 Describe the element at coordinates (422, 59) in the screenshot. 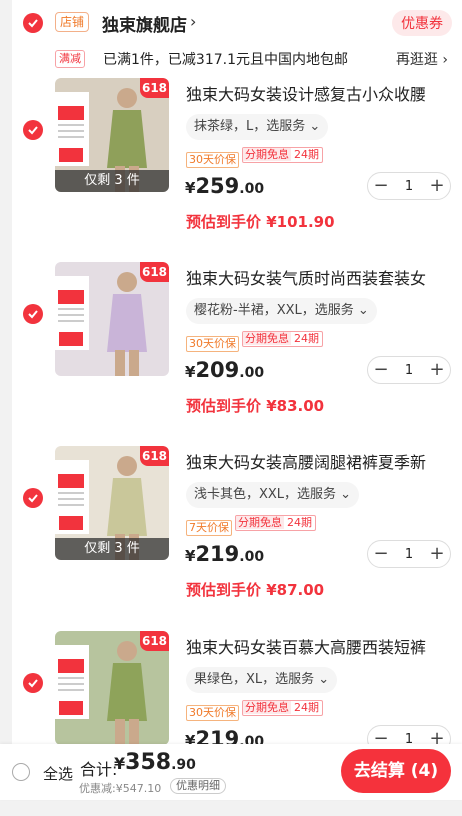

I see `shop-more-link: 再逛逛 ›` at that location.